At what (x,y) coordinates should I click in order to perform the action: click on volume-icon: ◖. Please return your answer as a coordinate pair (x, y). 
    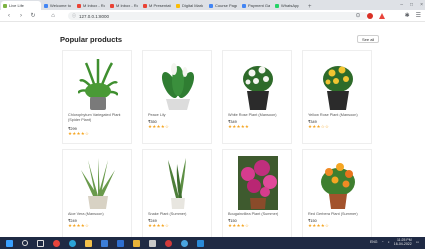
    Looking at the image, I should click on (389, 242).